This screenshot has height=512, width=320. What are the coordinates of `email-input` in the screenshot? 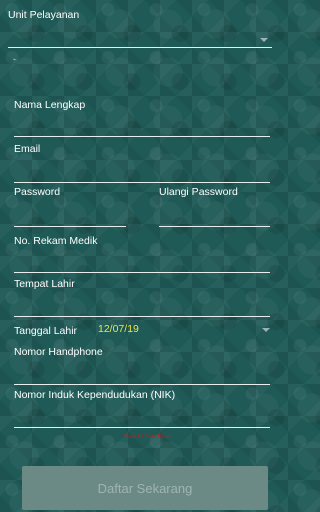 It's located at (142, 170).